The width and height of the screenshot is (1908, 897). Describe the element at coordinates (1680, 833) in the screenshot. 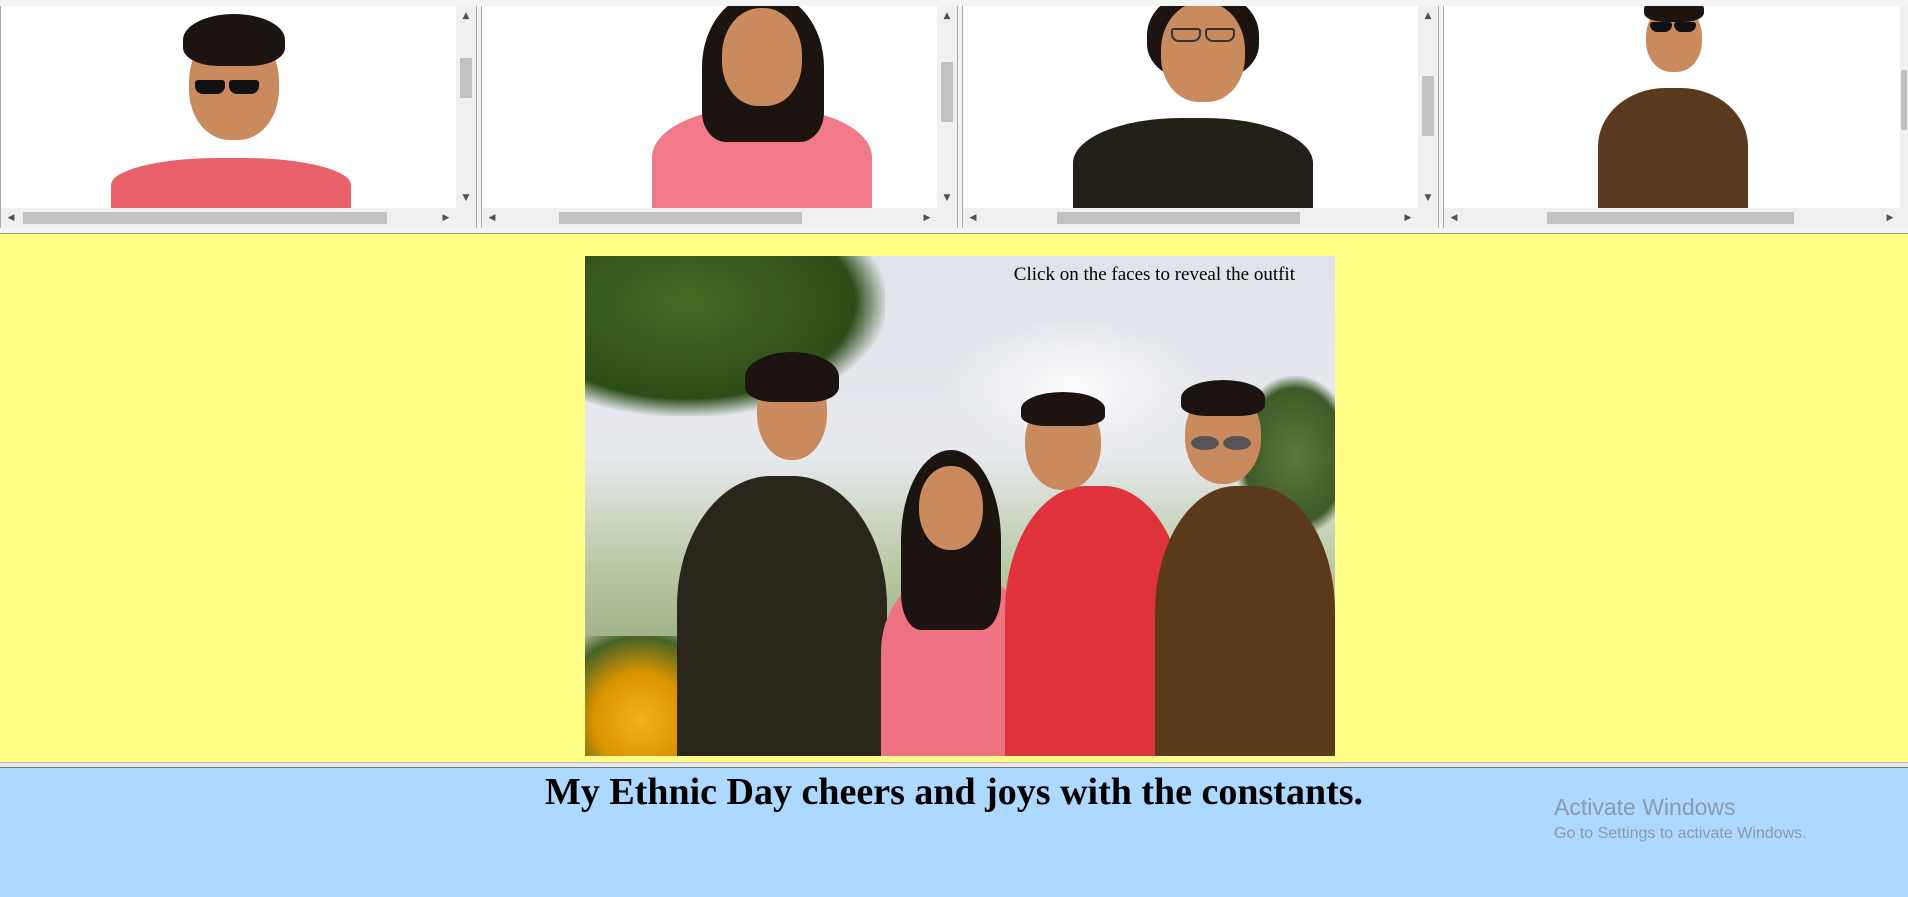

I see `watermark-line-2: Go to Settings to activate Windows.` at that location.